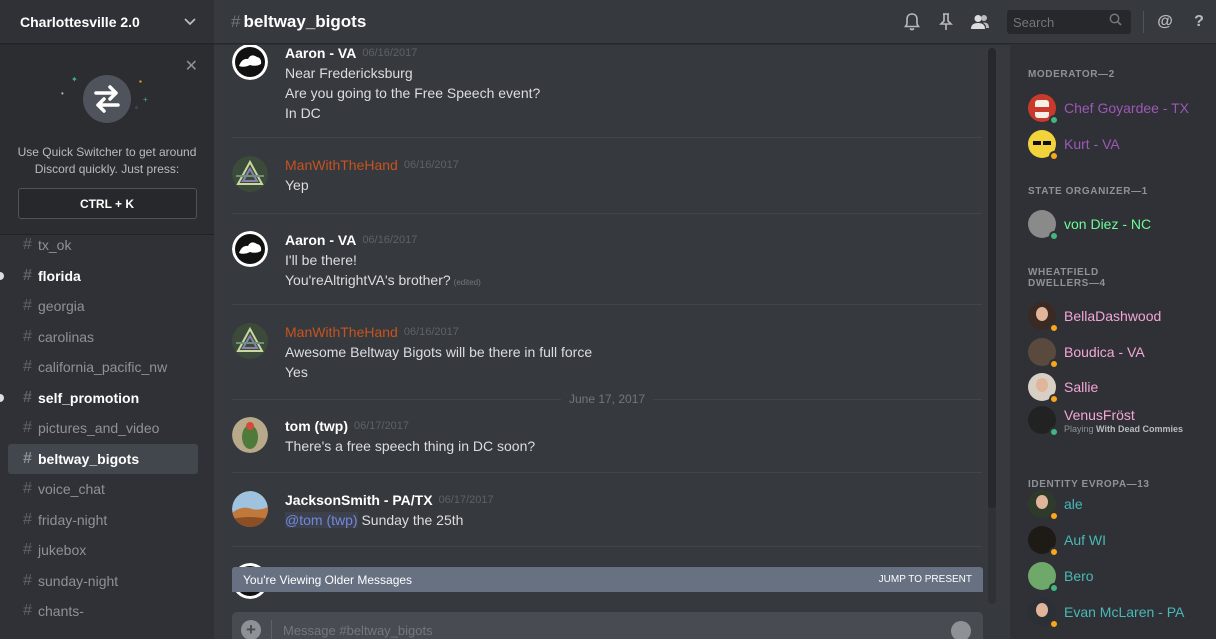 Image resolution: width=1216 pixels, height=639 pixels. What do you see at coordinates (99, 398) in the screenshot?
I see `channel-self-promotion: # self_promotion` at bounding box center [99, 398].